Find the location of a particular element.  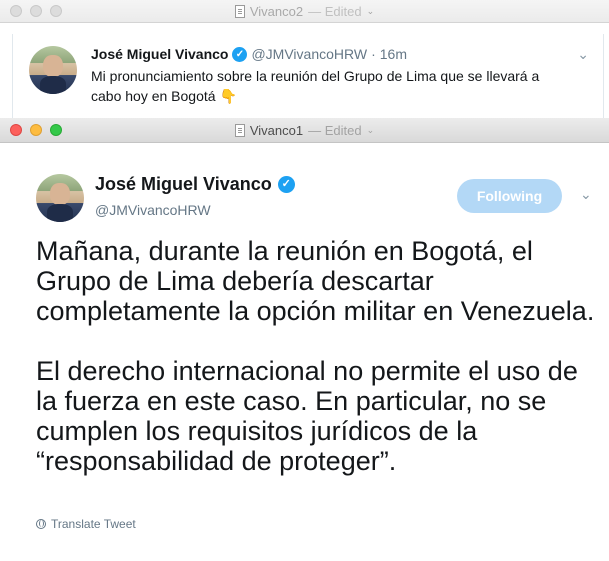

back-window-title: Vivanco2 is located at coordinates (276, 11).